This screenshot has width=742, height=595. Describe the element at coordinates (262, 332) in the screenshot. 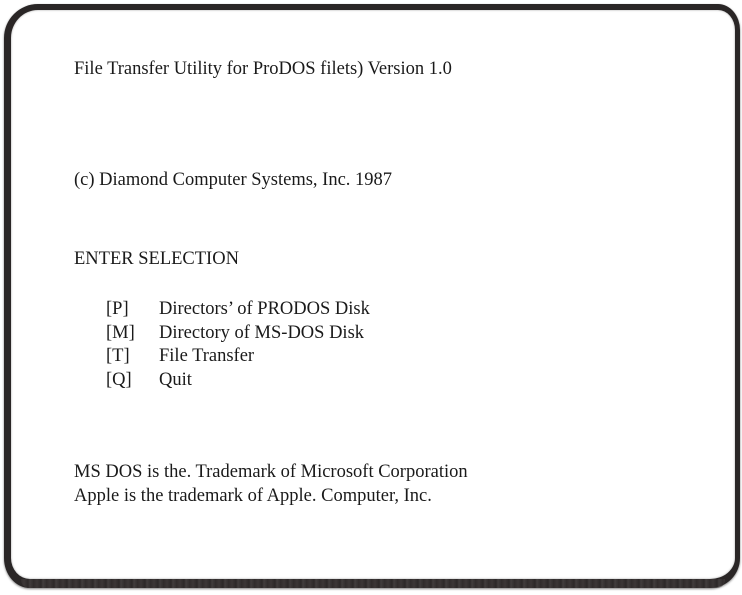

I see `menu-label: Directory of MS-DOS Disk` at that location.